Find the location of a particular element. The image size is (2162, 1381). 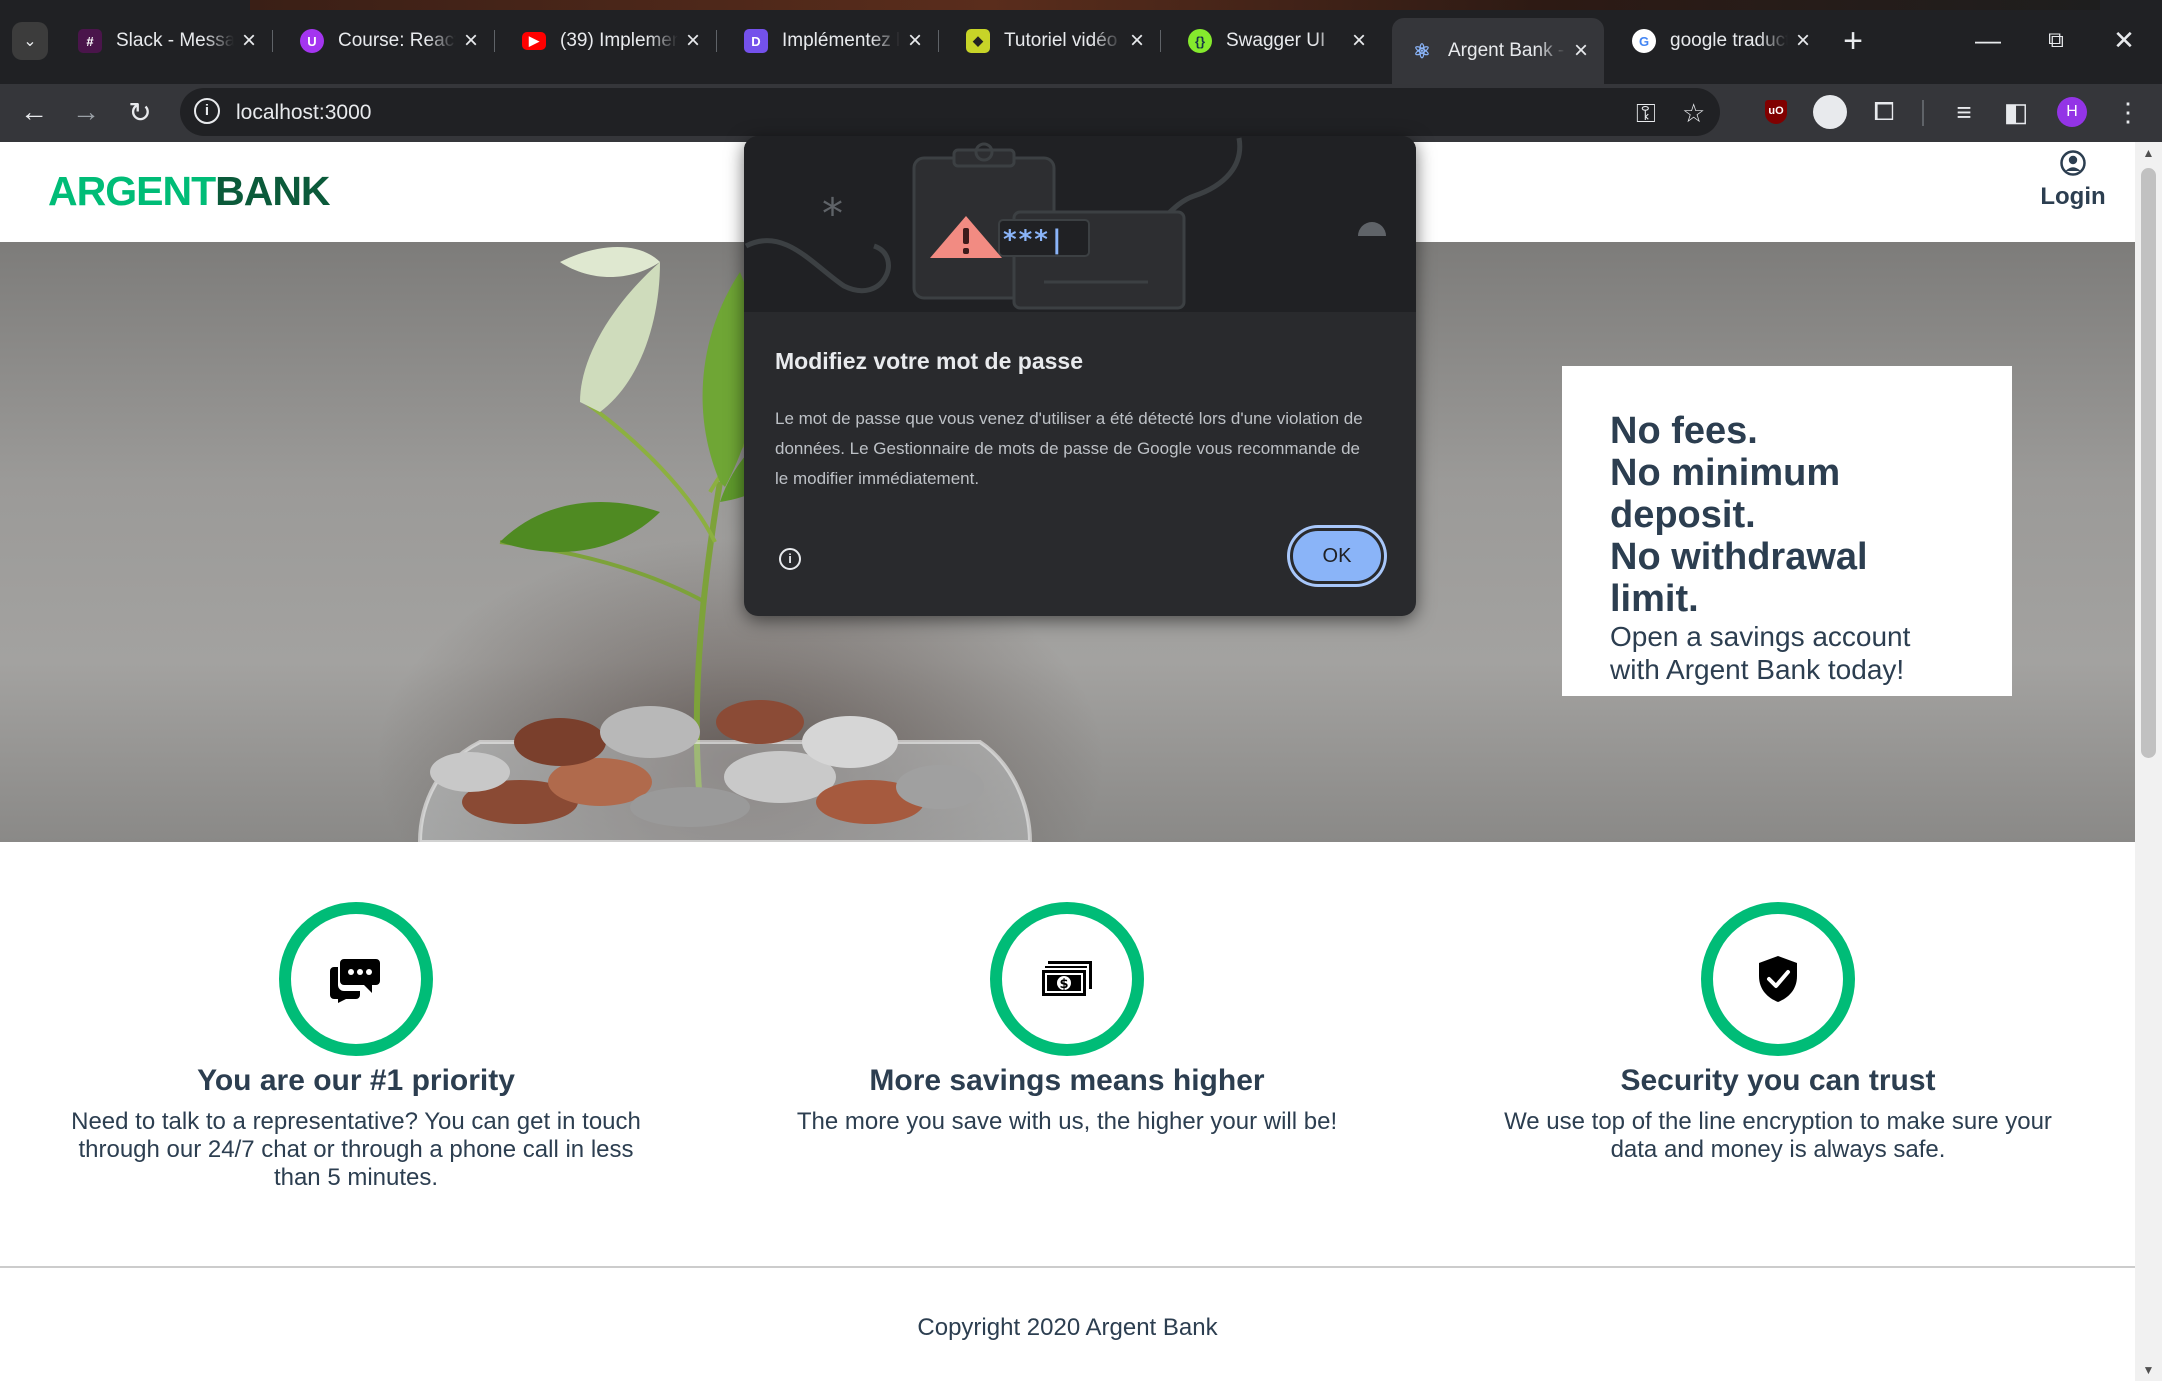

reload-button: ↻ is located at coordinates (140, 112).